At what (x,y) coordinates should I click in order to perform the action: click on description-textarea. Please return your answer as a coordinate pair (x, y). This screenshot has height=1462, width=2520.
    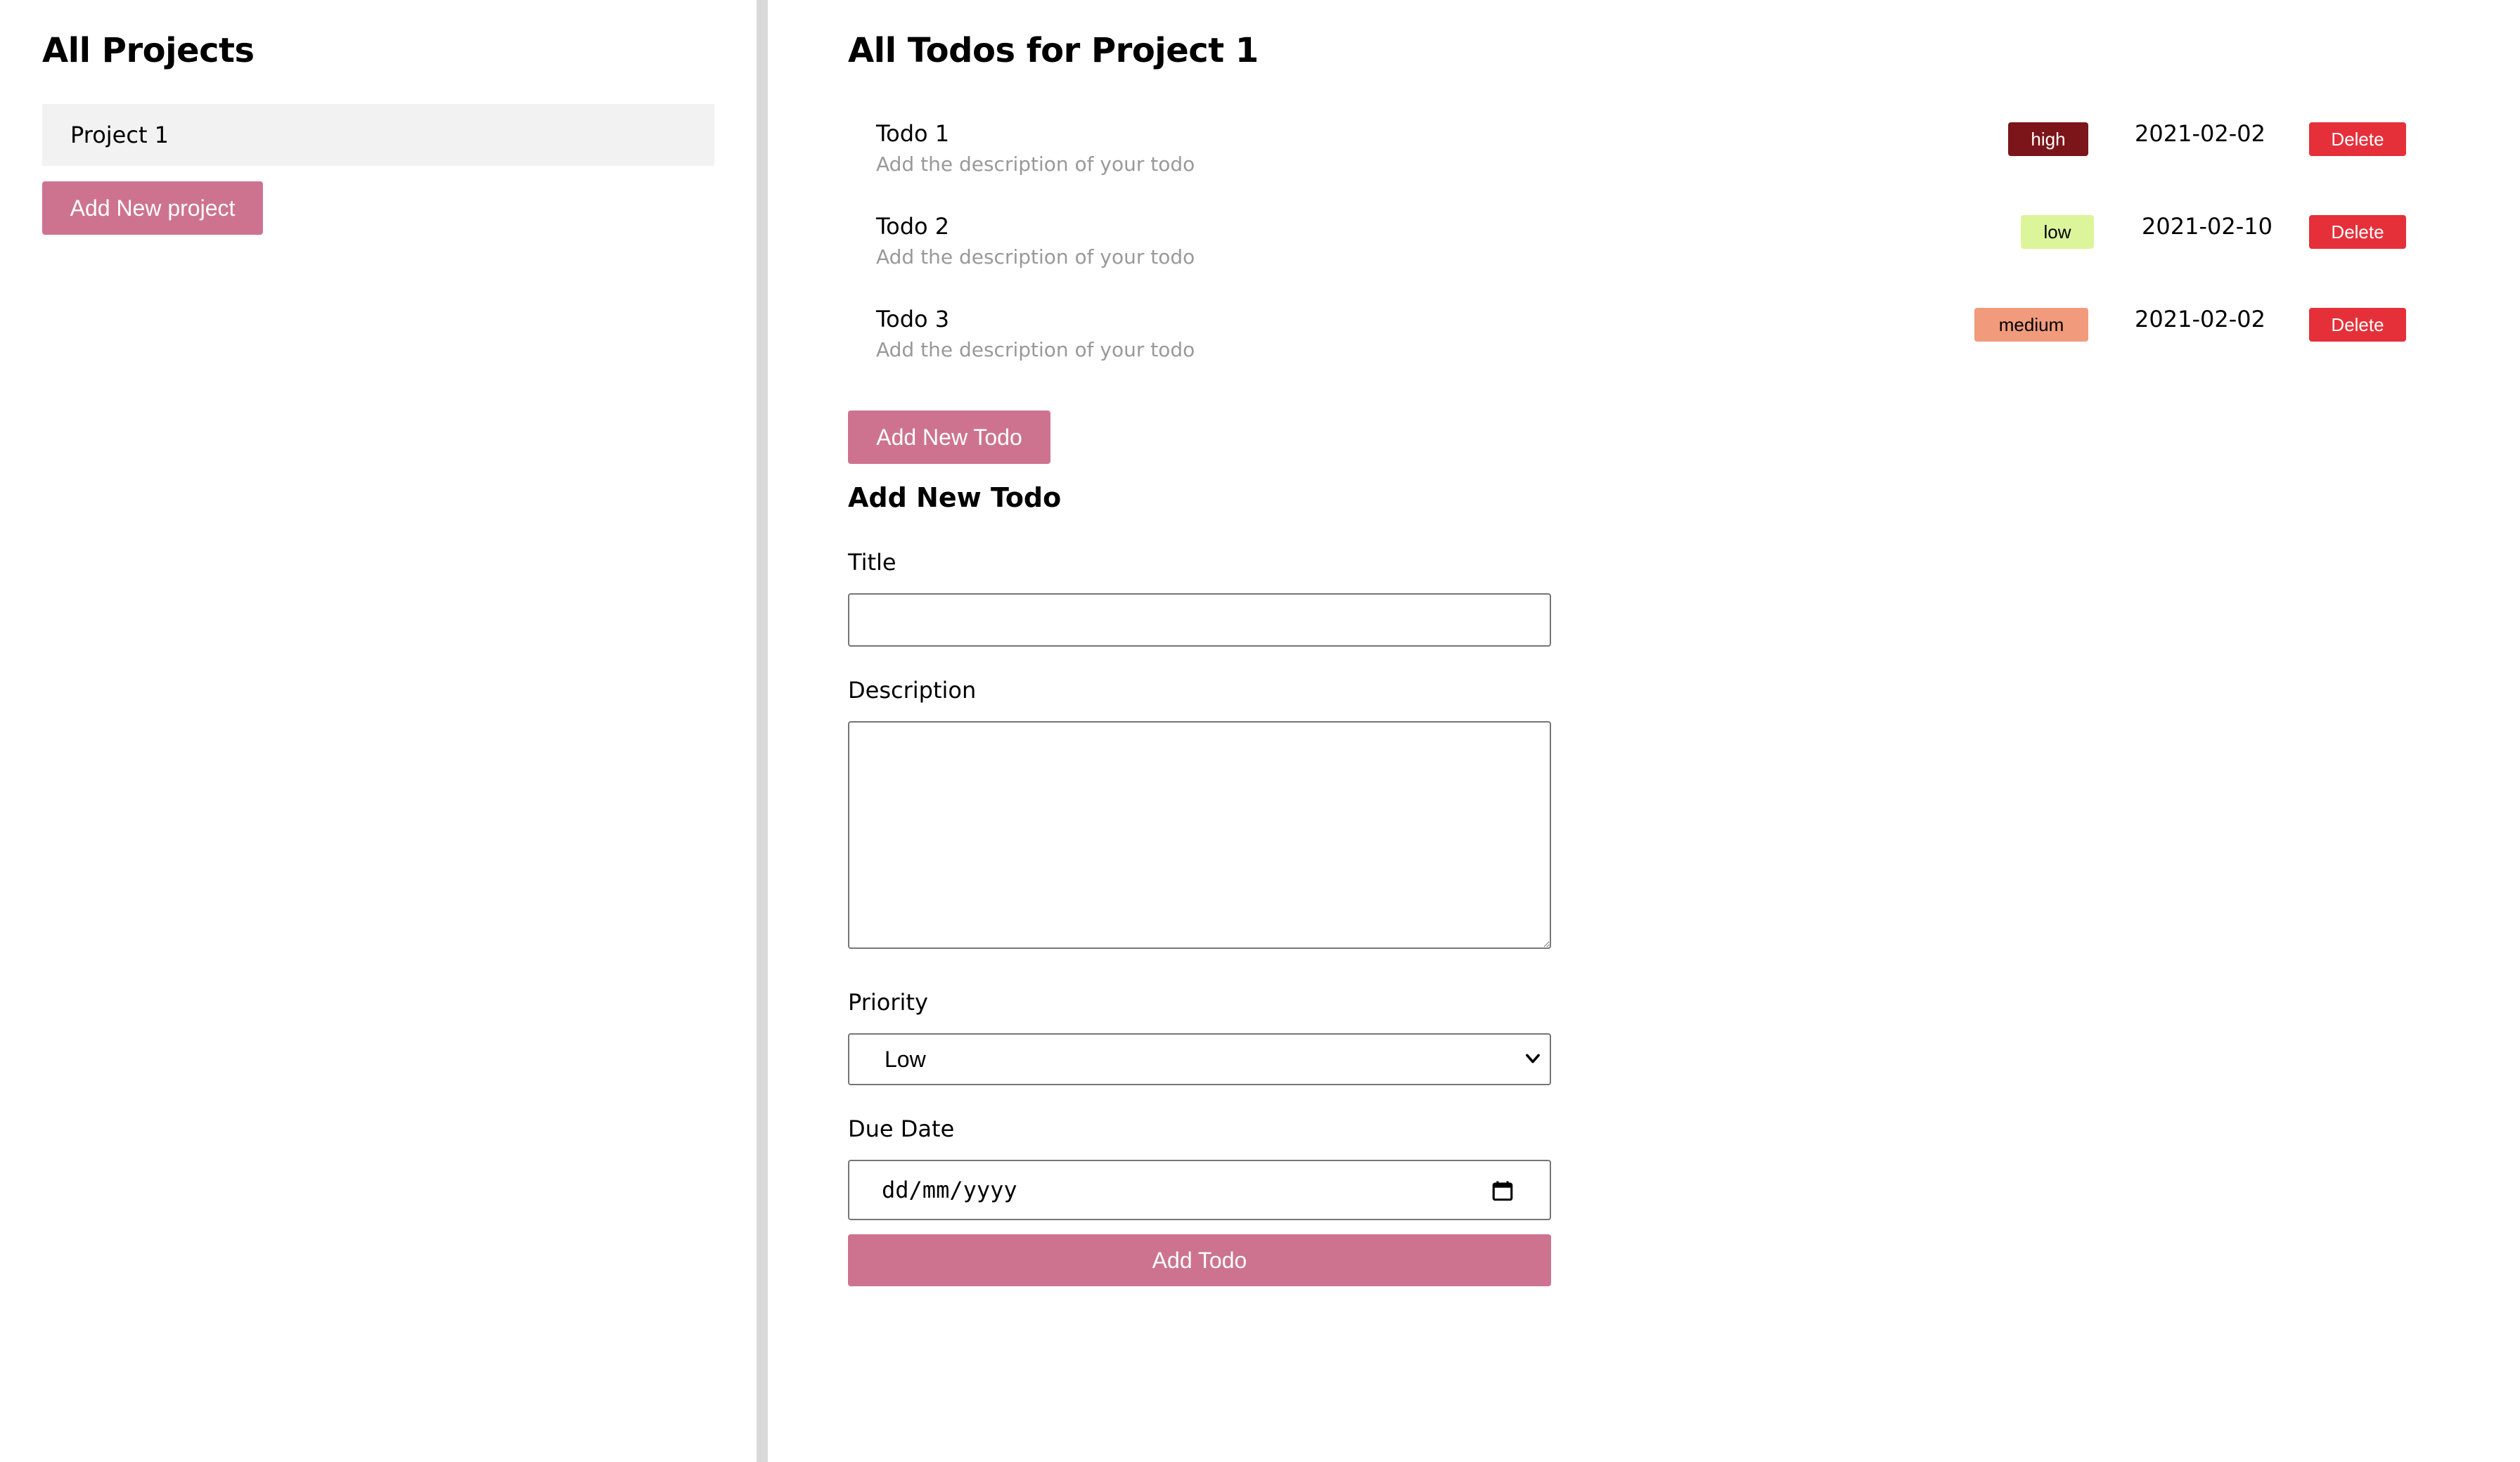
    Looking at the image, I should click on (1199, 835).